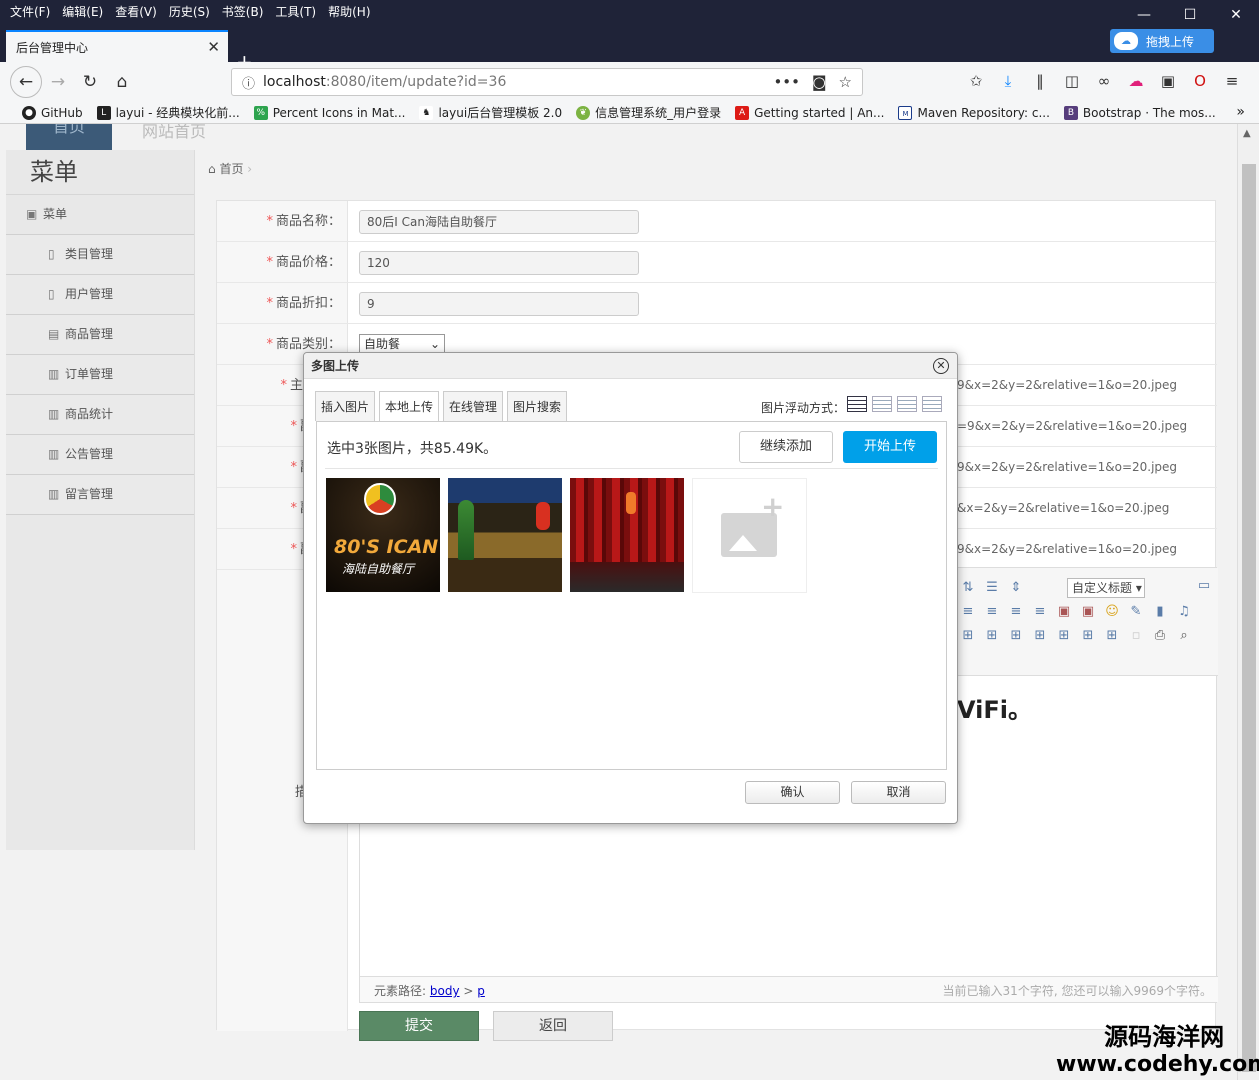  Describe the element at coordinates (1016, 637) in the screenshot. I see `insert-col-icon: ⊞` at that location.